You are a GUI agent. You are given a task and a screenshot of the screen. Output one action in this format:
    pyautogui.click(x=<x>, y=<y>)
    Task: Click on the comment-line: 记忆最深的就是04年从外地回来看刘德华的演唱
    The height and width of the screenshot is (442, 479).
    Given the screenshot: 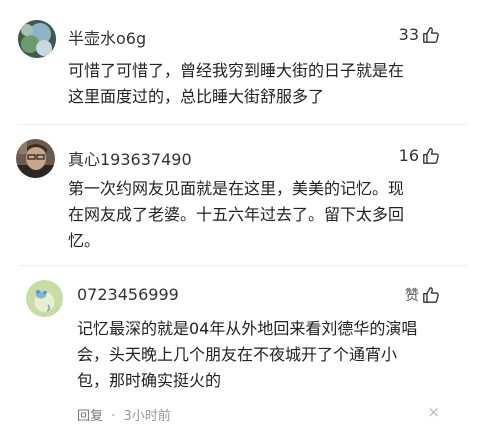 What is the action you would take?
    pyautogui.click(x=247, y=328)
    